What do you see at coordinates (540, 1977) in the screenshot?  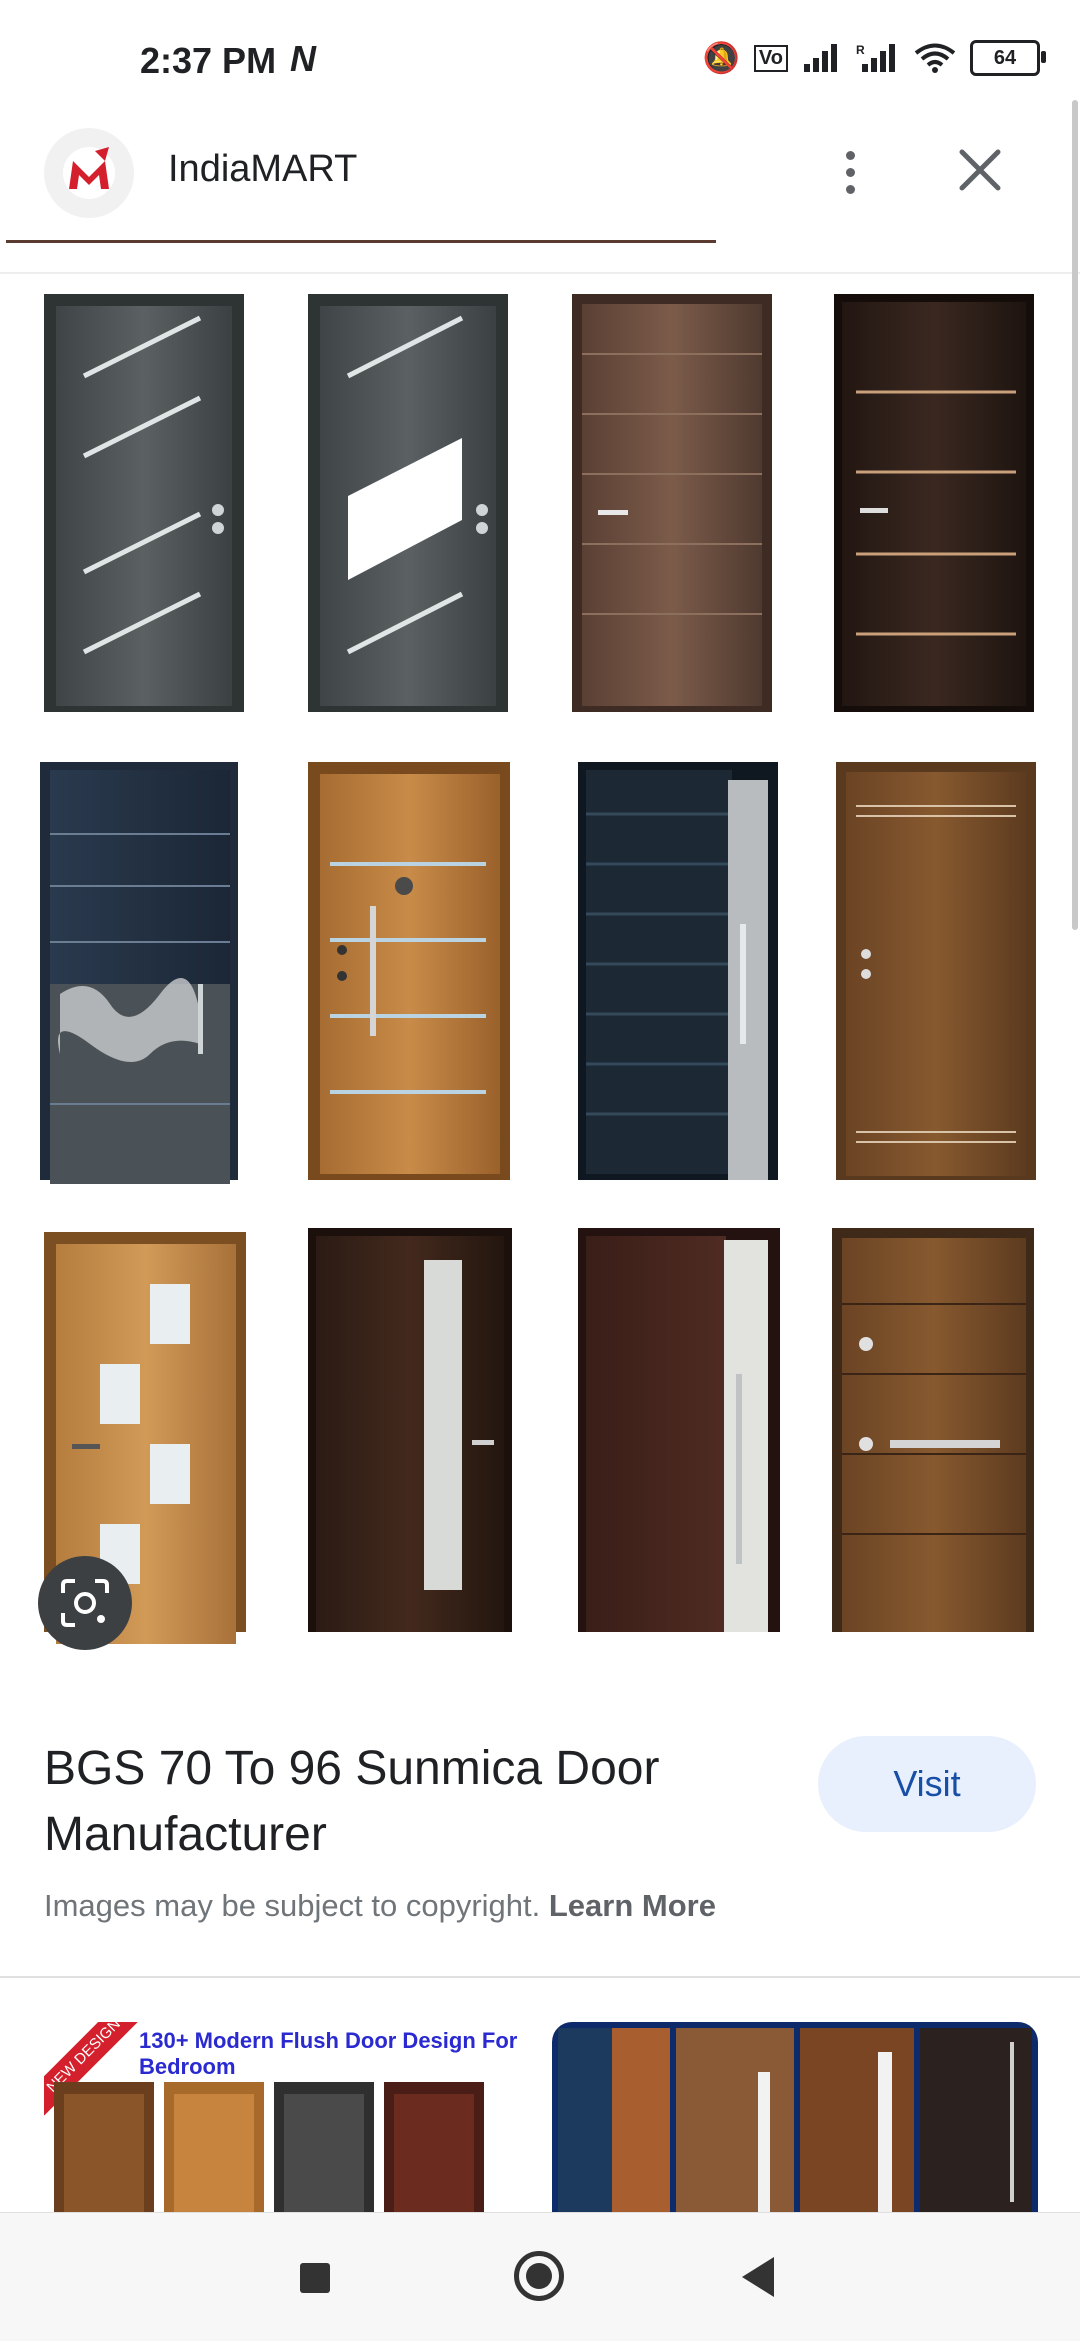 I see `section-divider` at bounding box center [540, 1977].